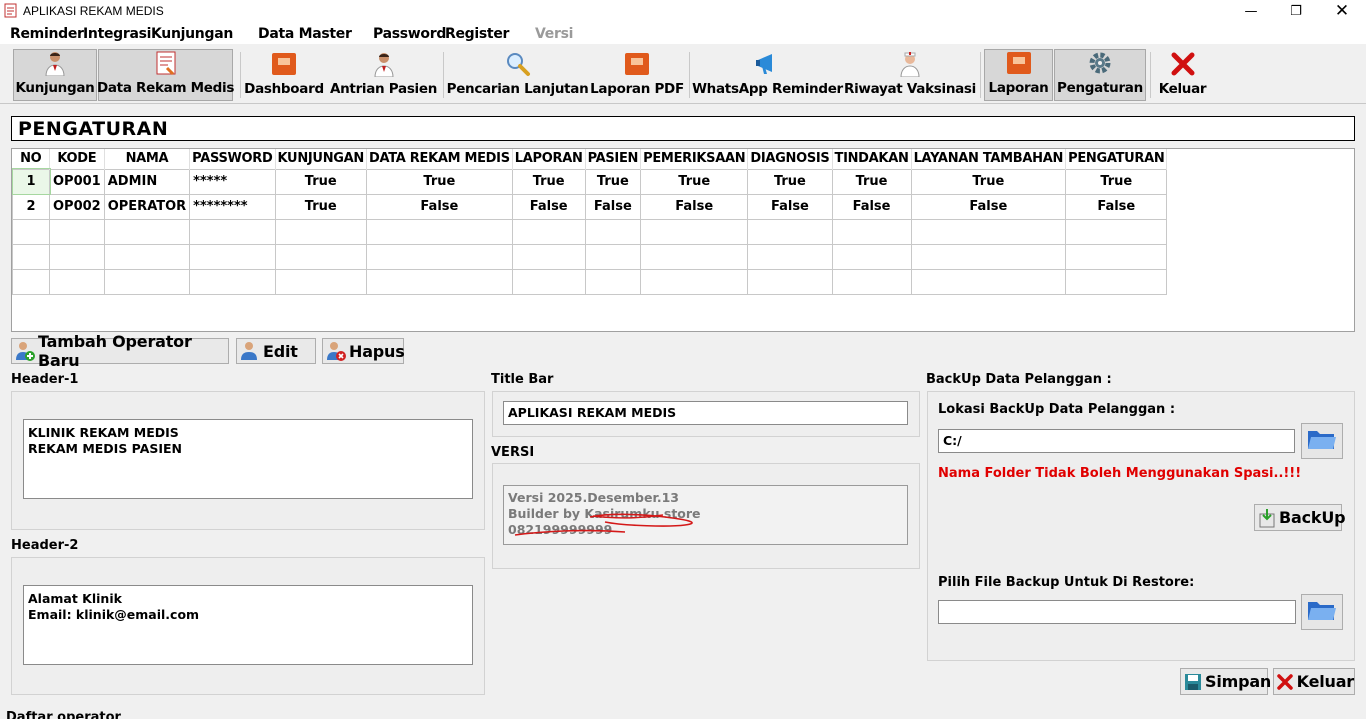 This screenshot has width=1366, height=719. I want to click on table-cell: ********, so click(232, 206).